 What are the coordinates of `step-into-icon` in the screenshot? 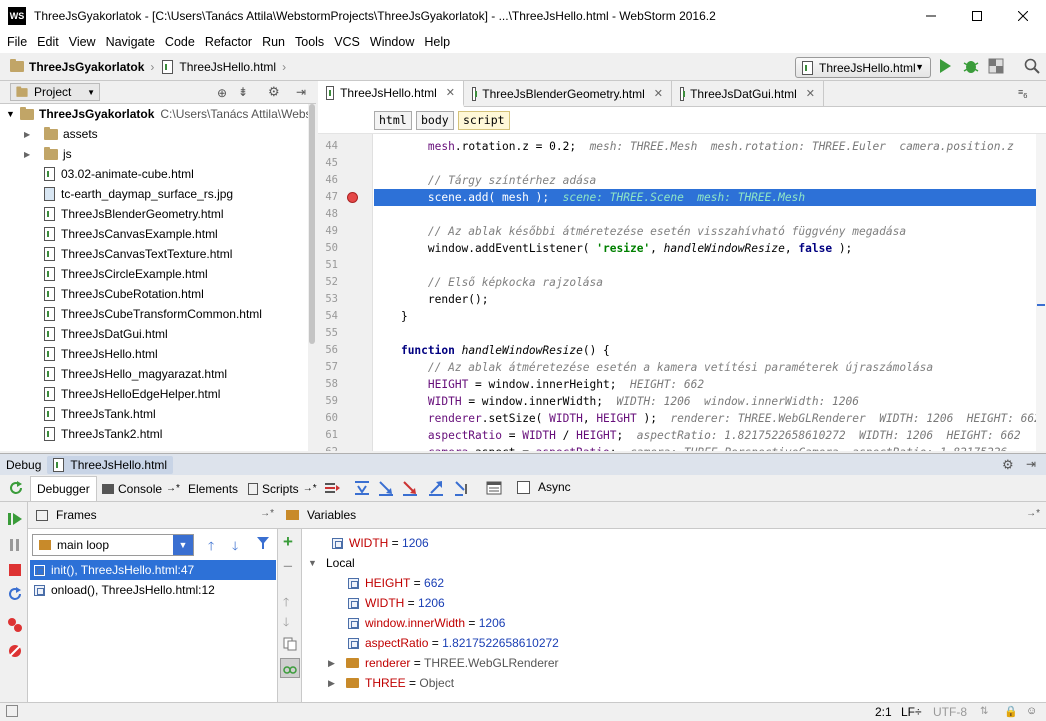 It's located at (386, 488).